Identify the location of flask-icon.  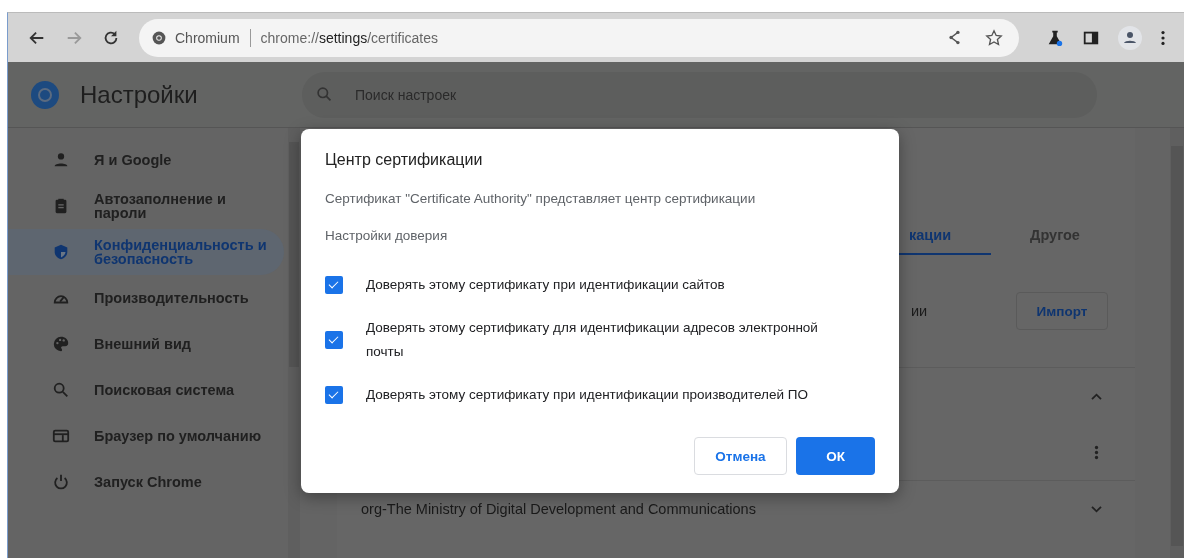
(1055, 37).